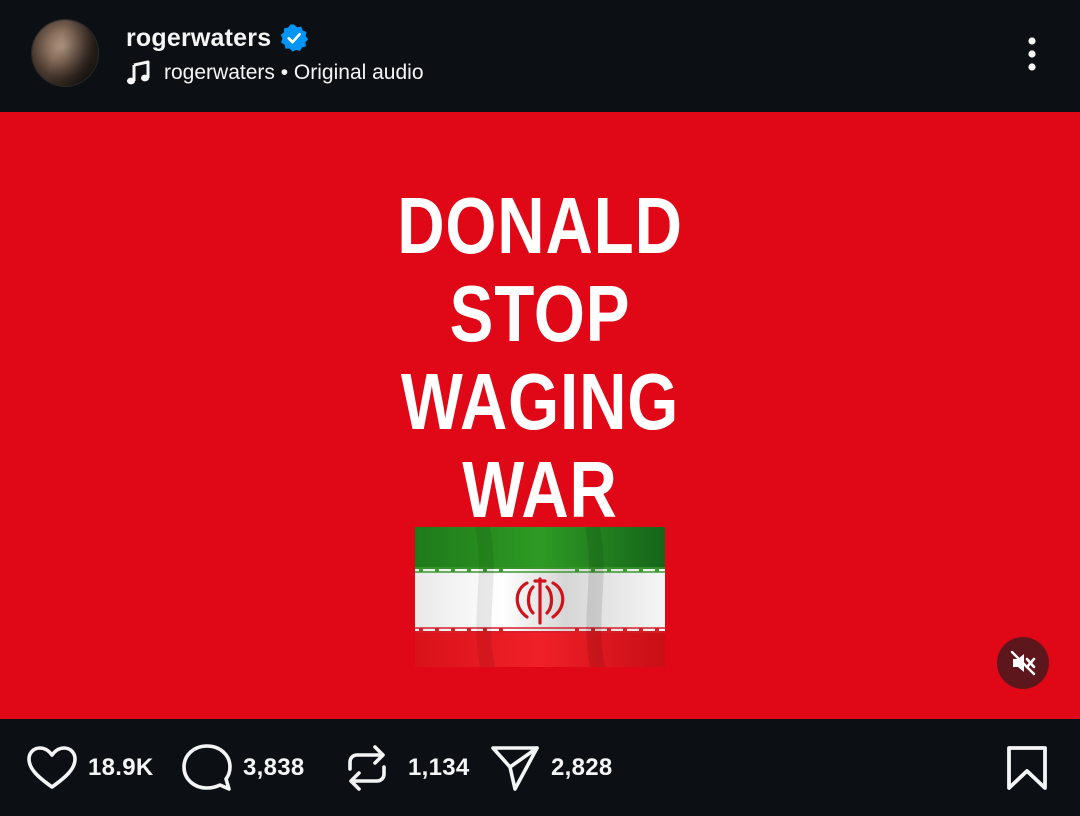  I want to click on save-button, so click(1027, 768).